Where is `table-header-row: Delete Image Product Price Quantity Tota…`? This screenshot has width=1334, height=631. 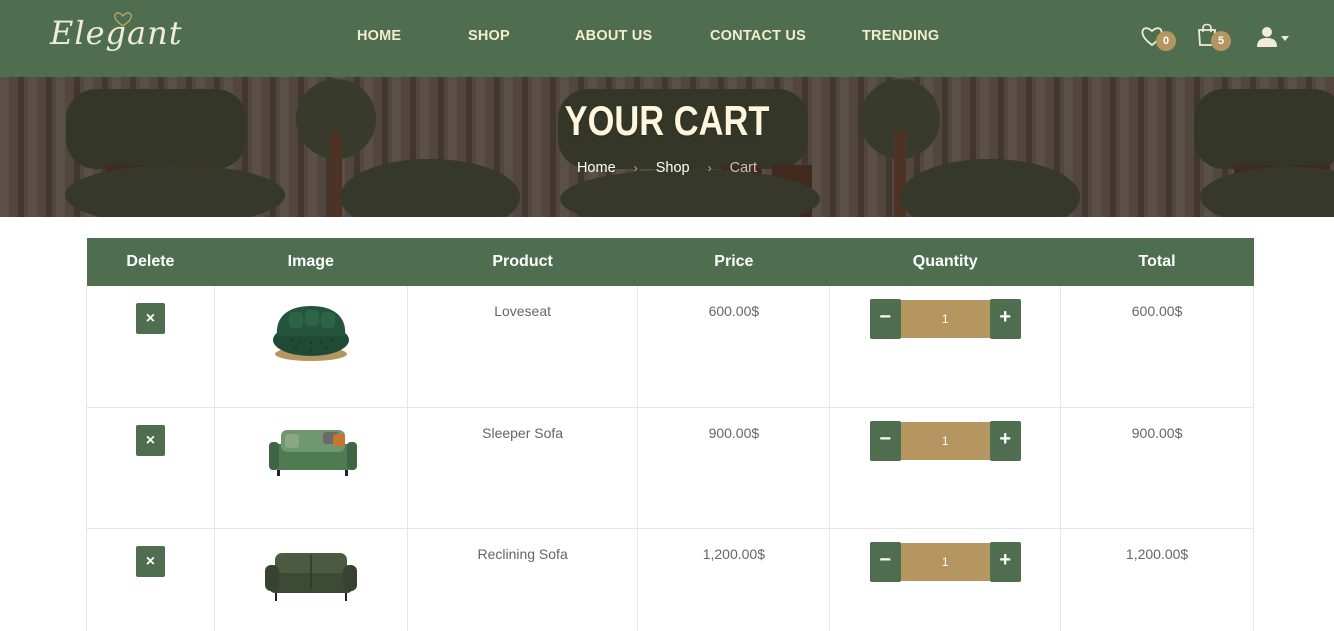 table-header-row: Delete Image Product Price Quantity Tota… is located at coordinates (670, 262).